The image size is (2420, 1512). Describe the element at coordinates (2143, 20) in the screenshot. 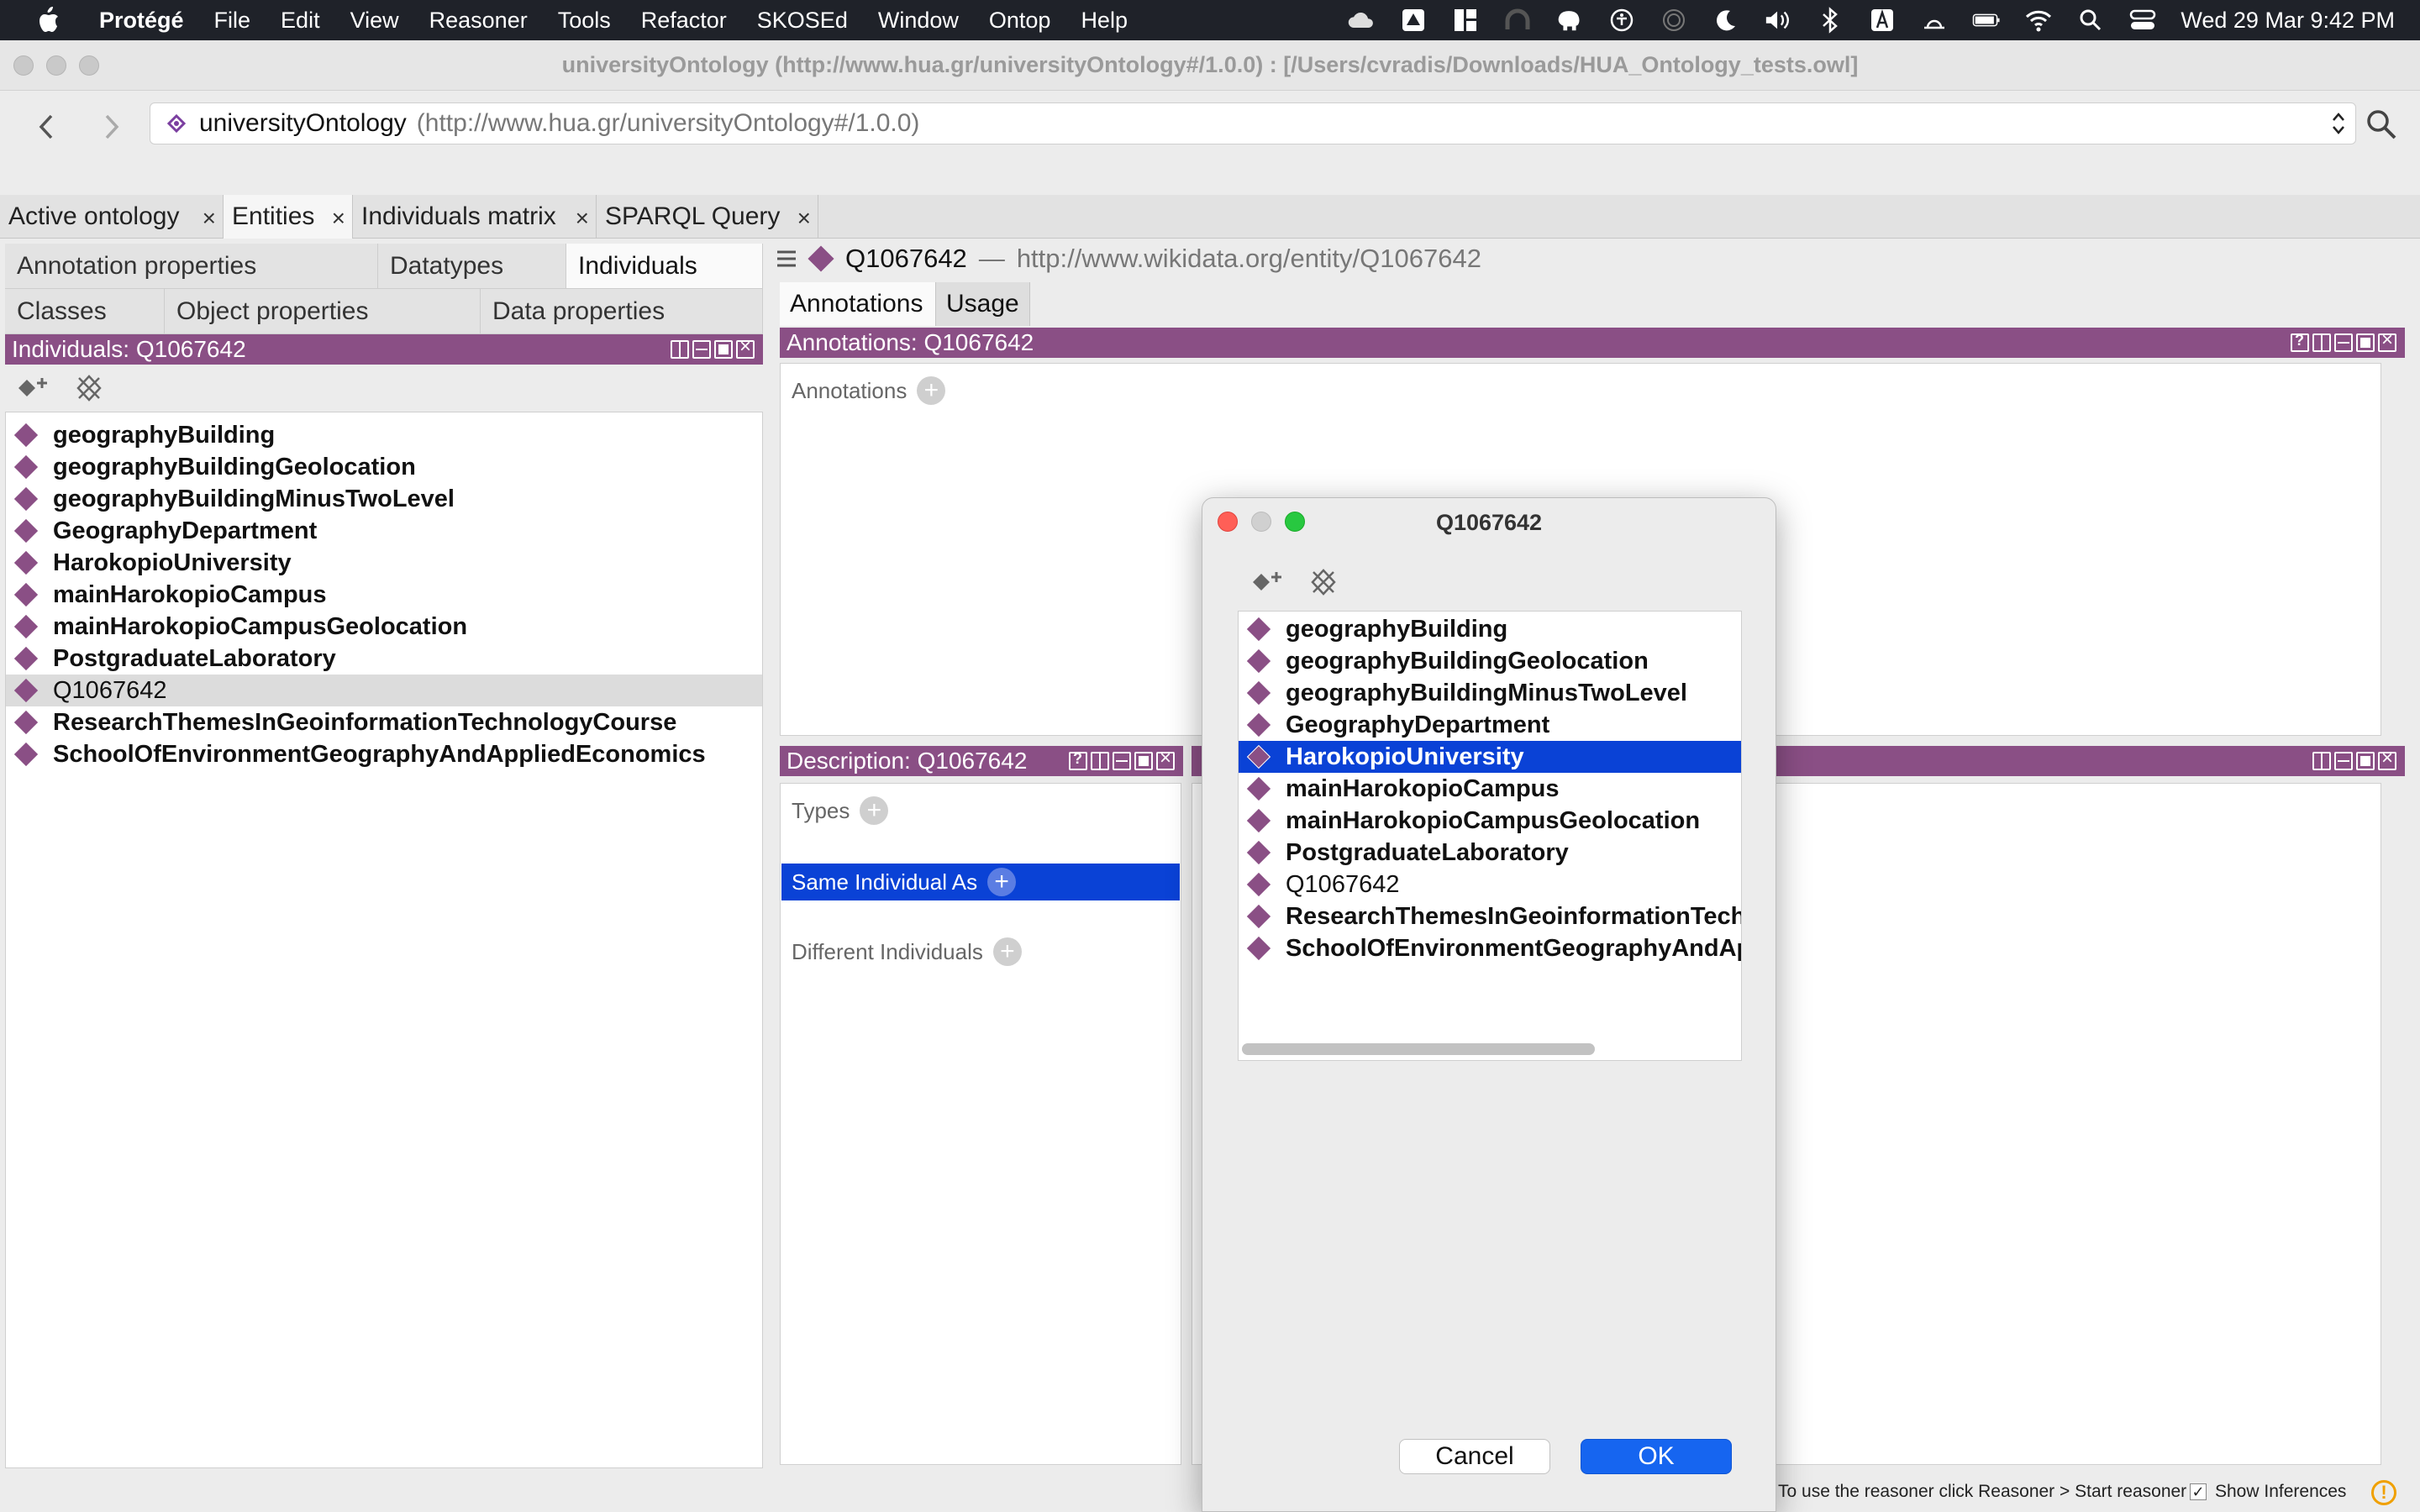

I see `control-center-icon` at that location.